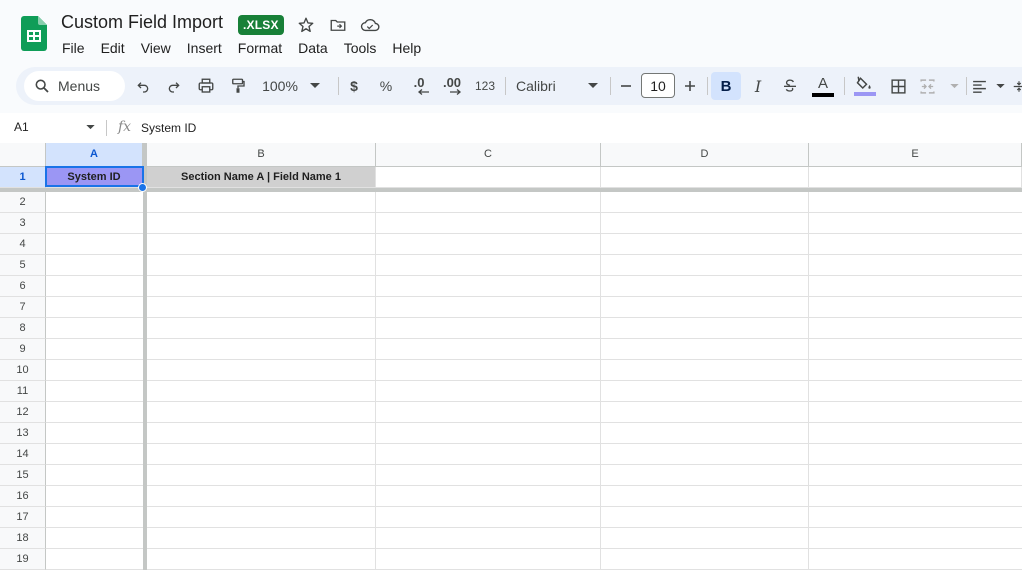 This screenshot has width=1022, height=570. I want to click on fill-color-icon, so click(865, 86).